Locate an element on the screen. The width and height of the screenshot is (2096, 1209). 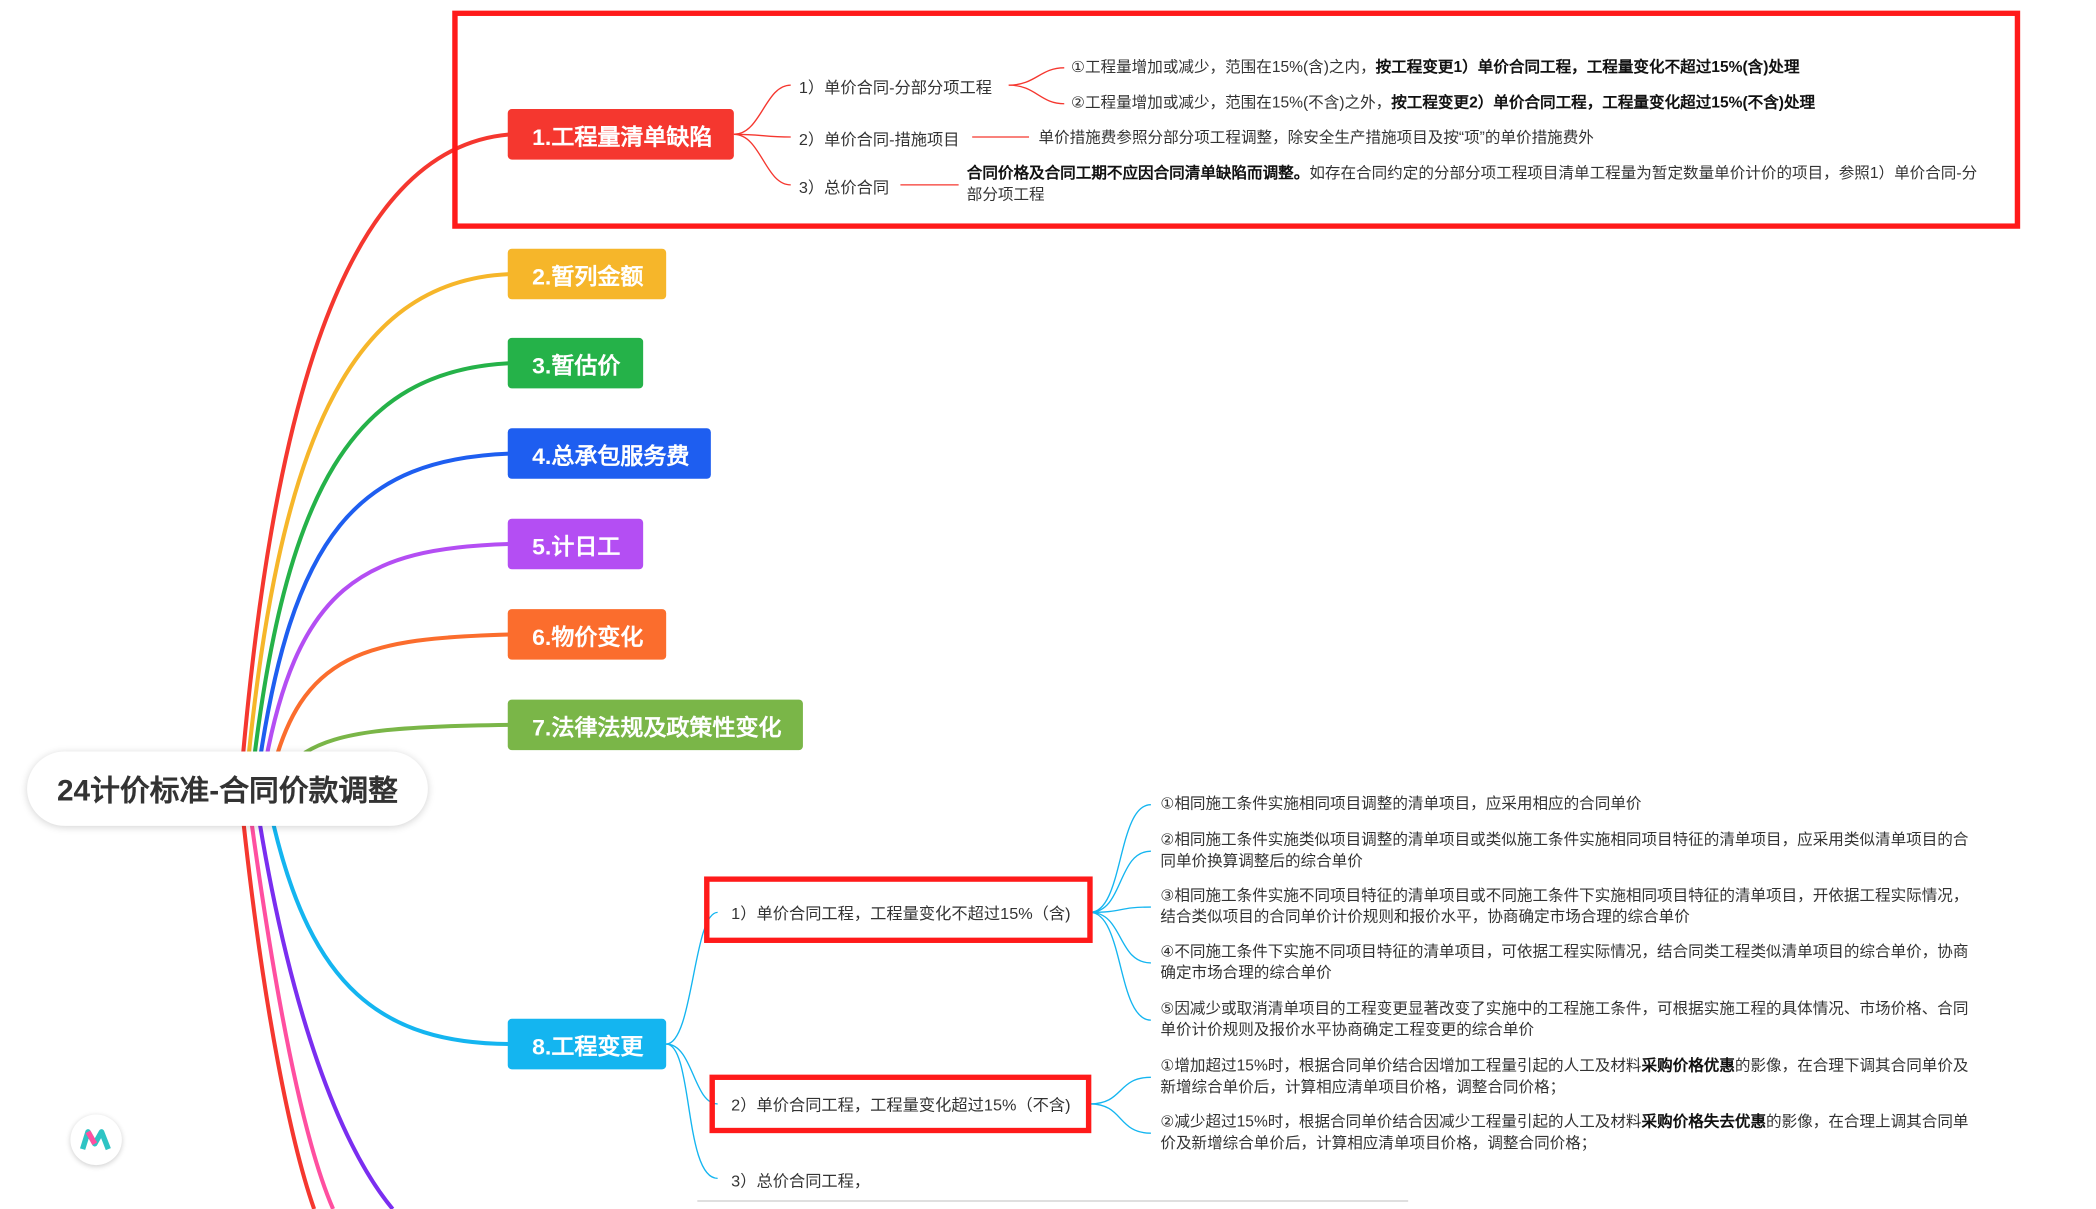
mindmap-logo-icon is located at coordinates (96, 1140).